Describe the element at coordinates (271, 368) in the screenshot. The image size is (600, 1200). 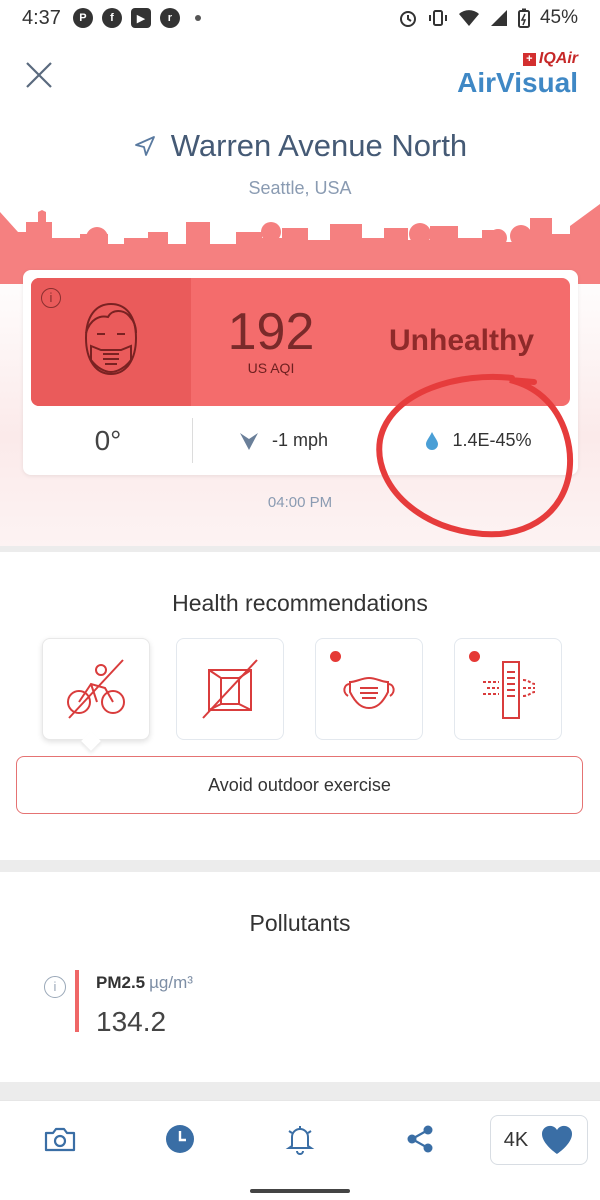
I see `aqi-unit: US AQI` at that location.